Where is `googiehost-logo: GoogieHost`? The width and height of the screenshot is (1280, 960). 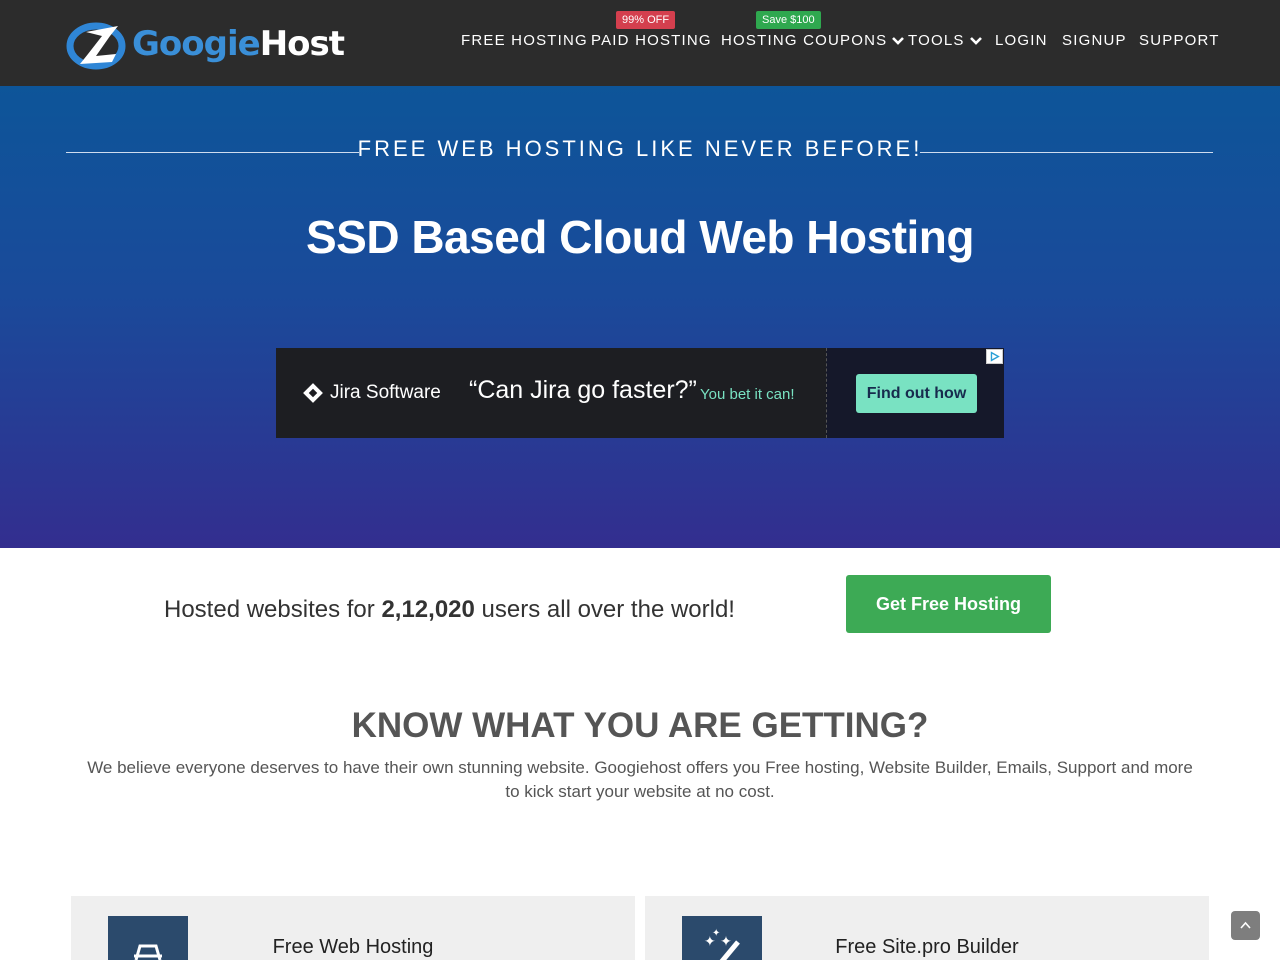 googiehost-logo: GoogieHost is located at coordinates (206, 44).